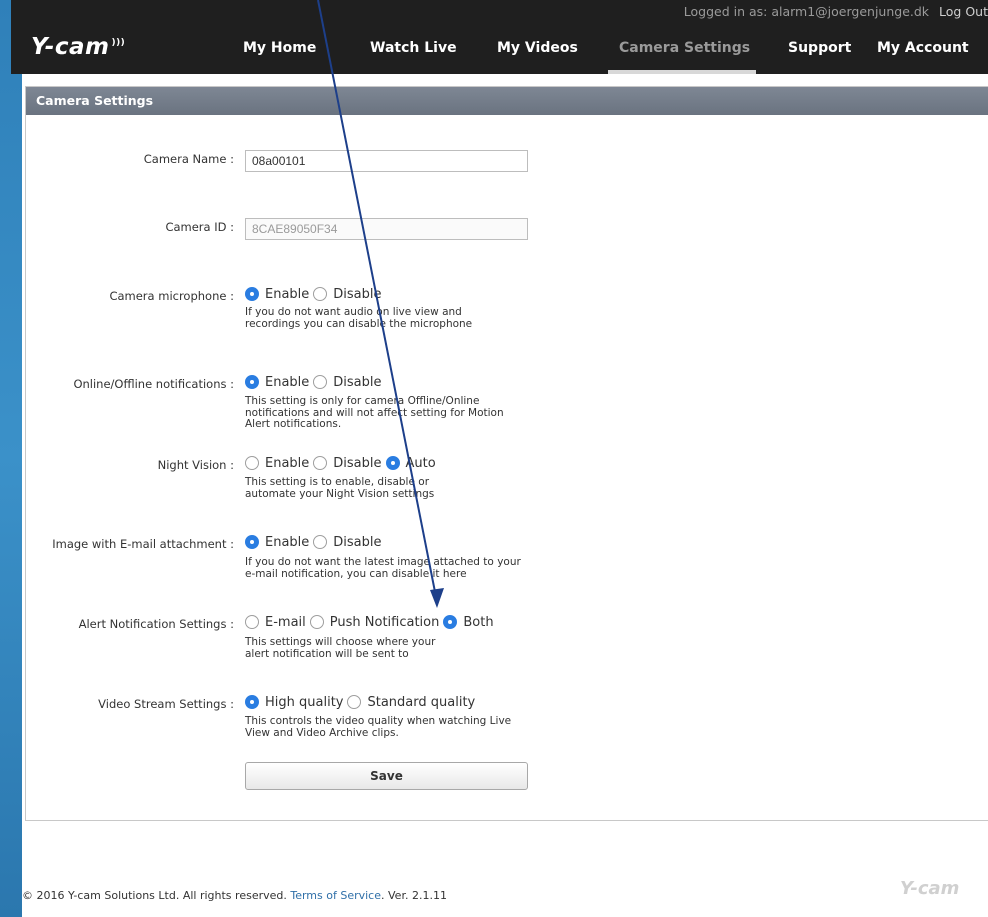 This screenshot has height=917, width=988. I want to click on nav-camera-settings: Camera Settings, so click(684, 55).